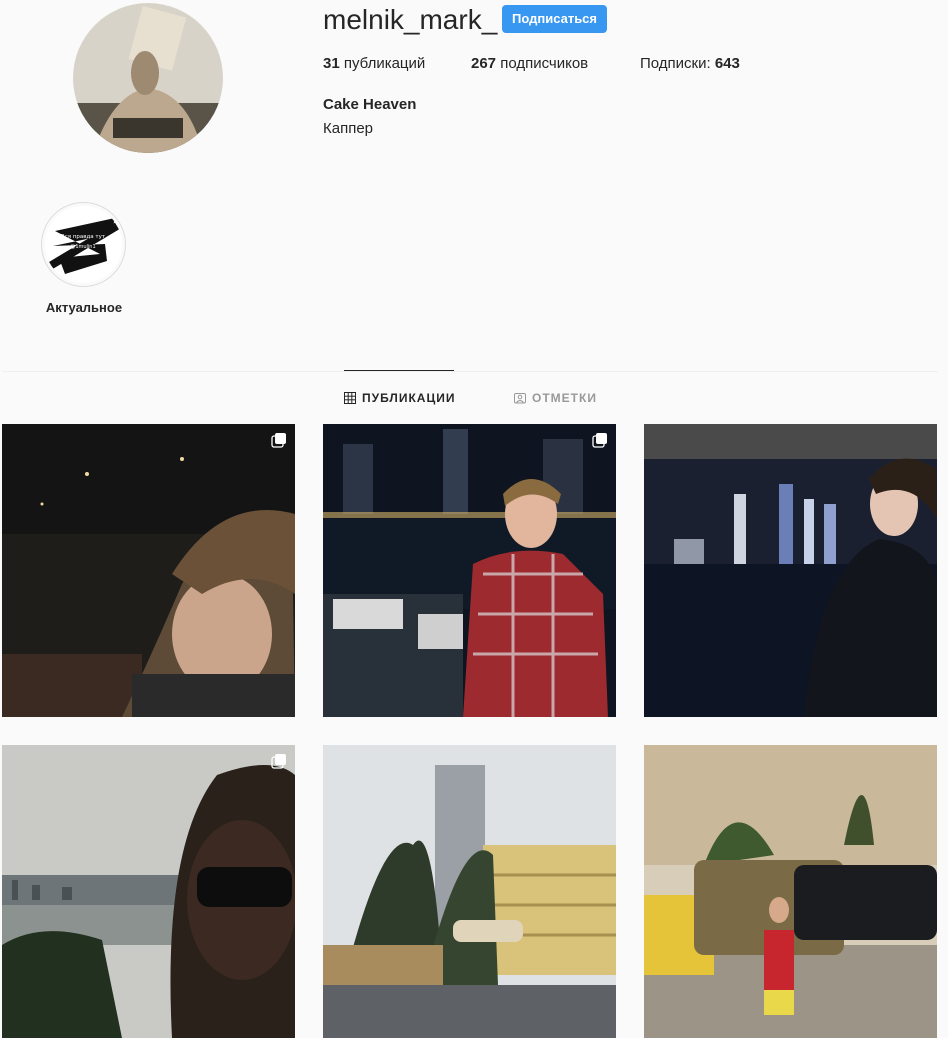 The image size is (948, 1038). What do you see at coordinates (148, 78) in the screenshot?
I see `profile-avatar` at bounding box center [148, 78].